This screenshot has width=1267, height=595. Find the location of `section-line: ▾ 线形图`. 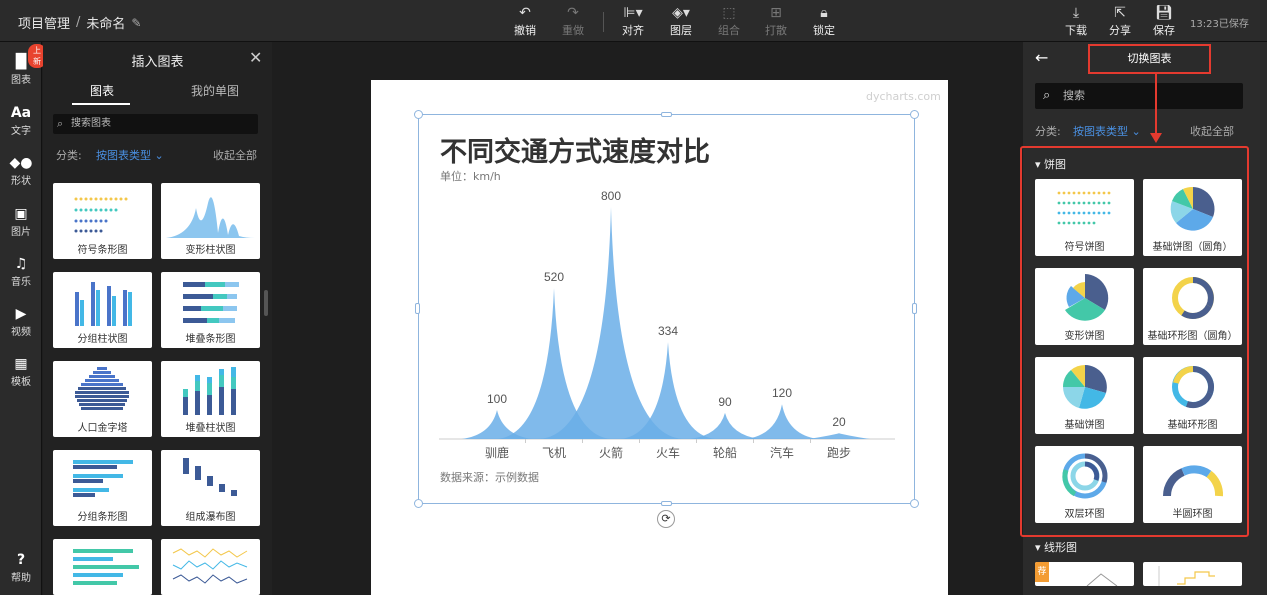

section-line: ▾ 线形图 is located at coordinates (1056, 547).